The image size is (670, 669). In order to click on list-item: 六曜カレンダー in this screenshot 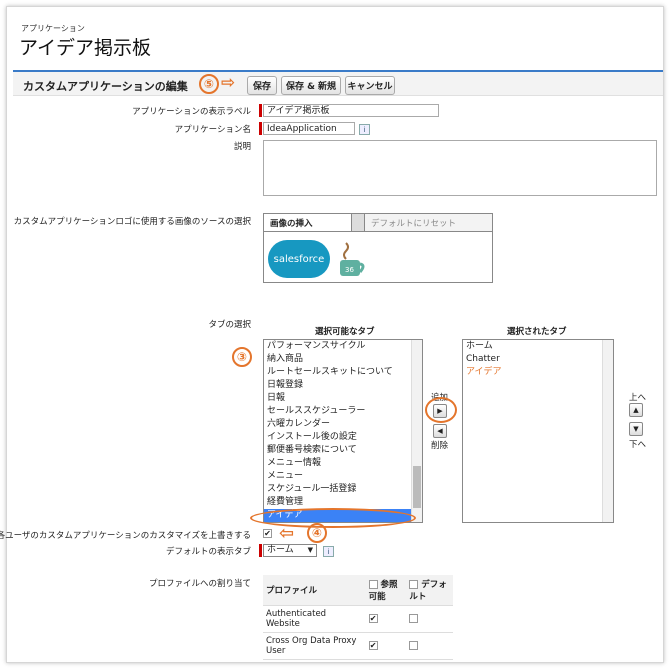, I will do `click(343, 424)`.